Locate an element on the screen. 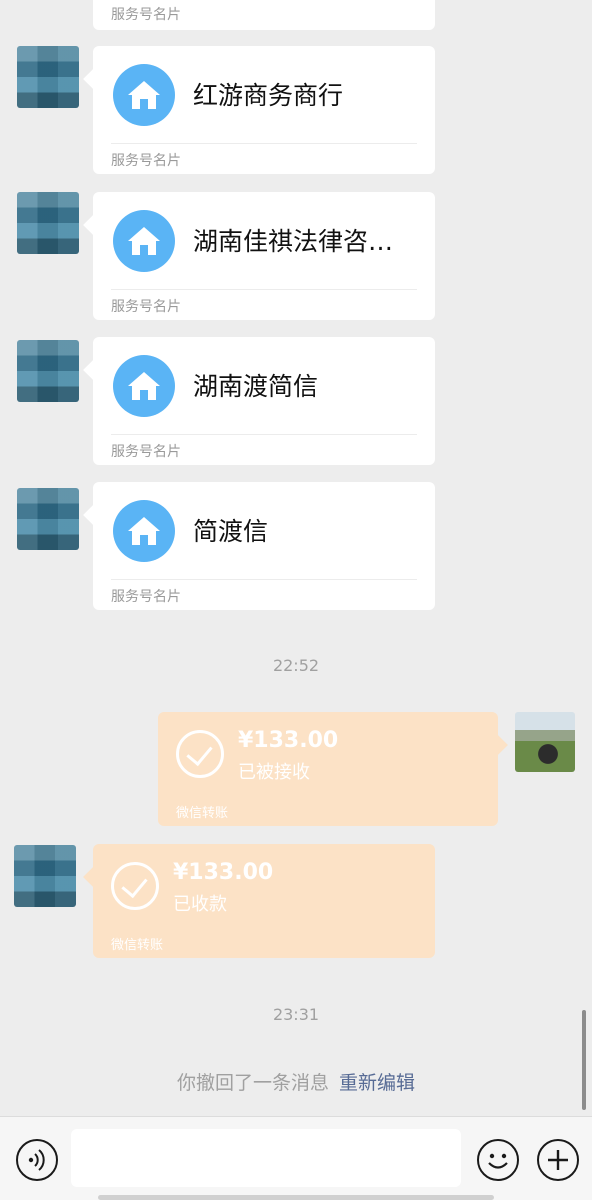 The width and height of the screenshot is (592, 1200). message-timestamp: 22:52 is located at coordinates (296, 665).